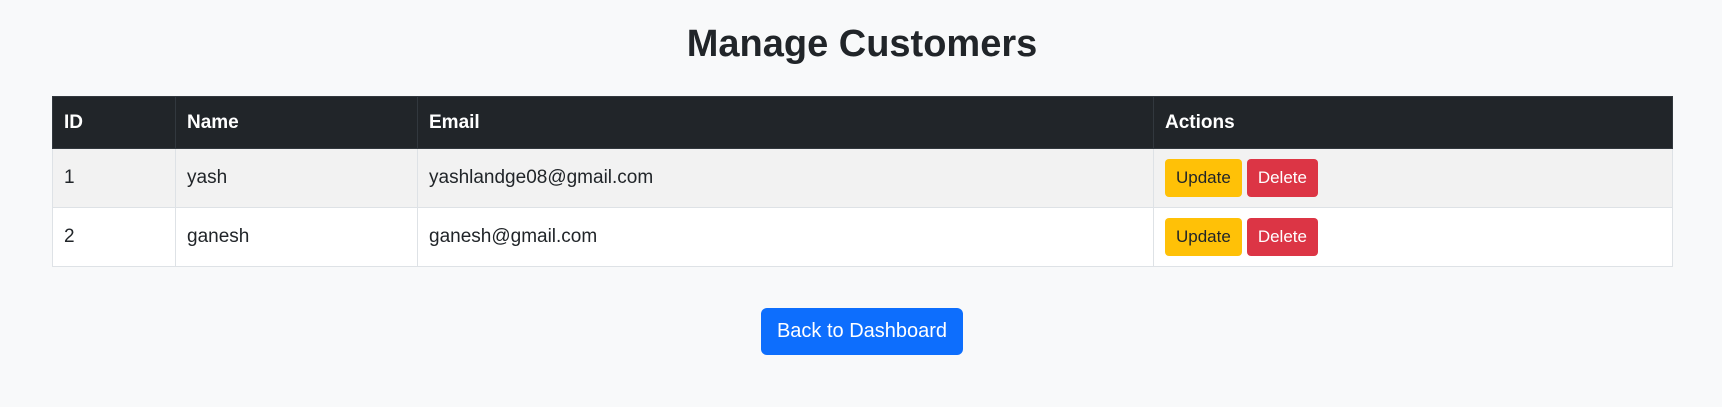  I want to click on cell-email: yashlandge08@gmail.com, so click(785, 178).